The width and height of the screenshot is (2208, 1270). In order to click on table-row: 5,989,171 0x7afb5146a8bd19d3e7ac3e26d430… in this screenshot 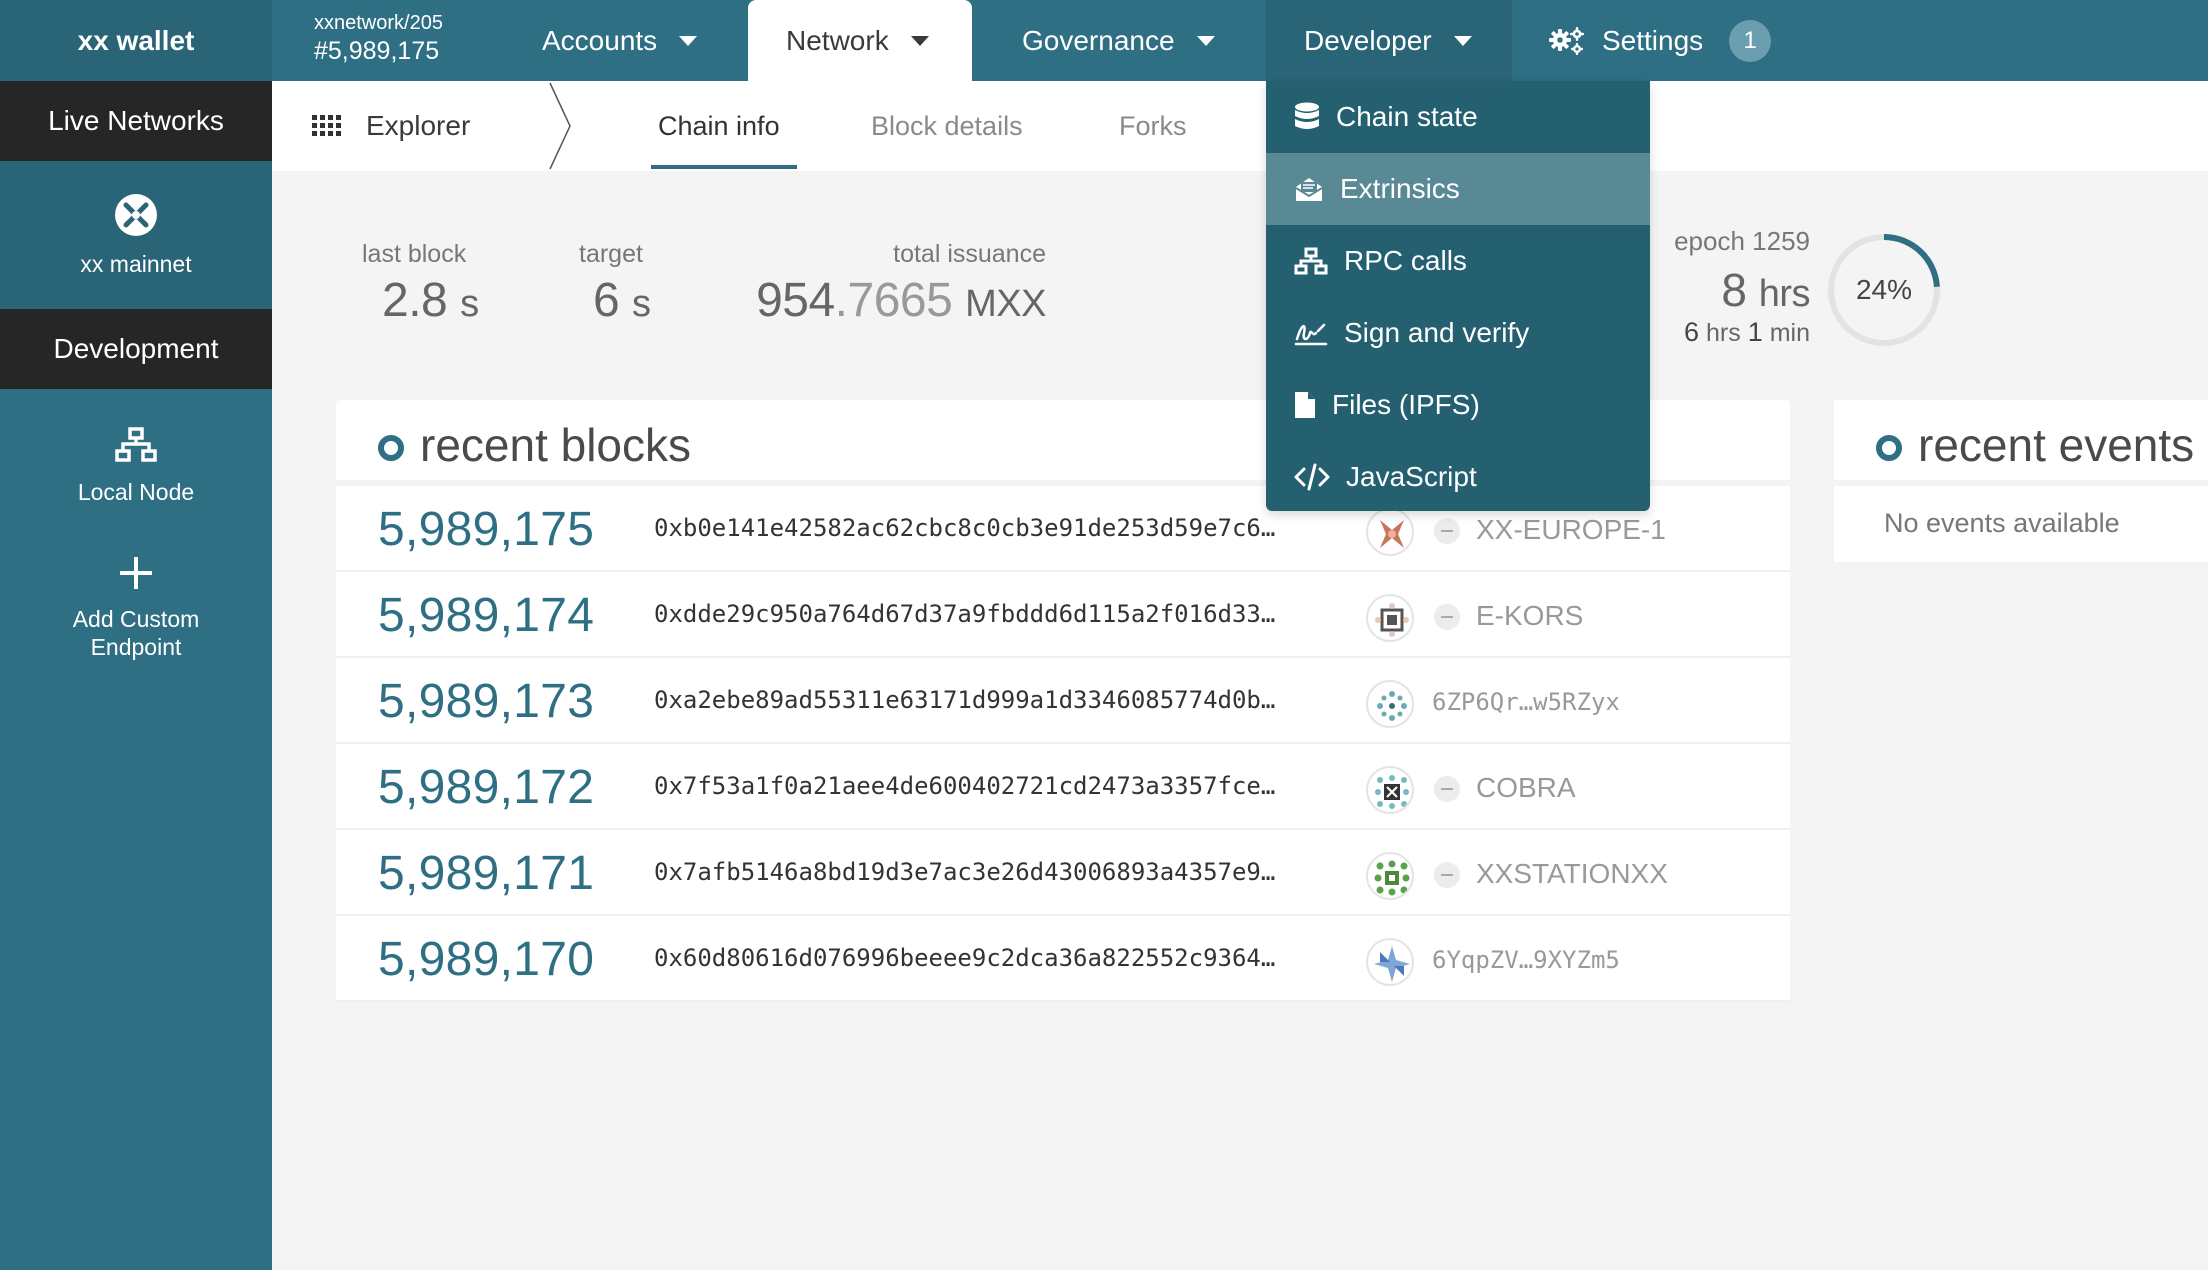, I will do `click(1063, 873)`.